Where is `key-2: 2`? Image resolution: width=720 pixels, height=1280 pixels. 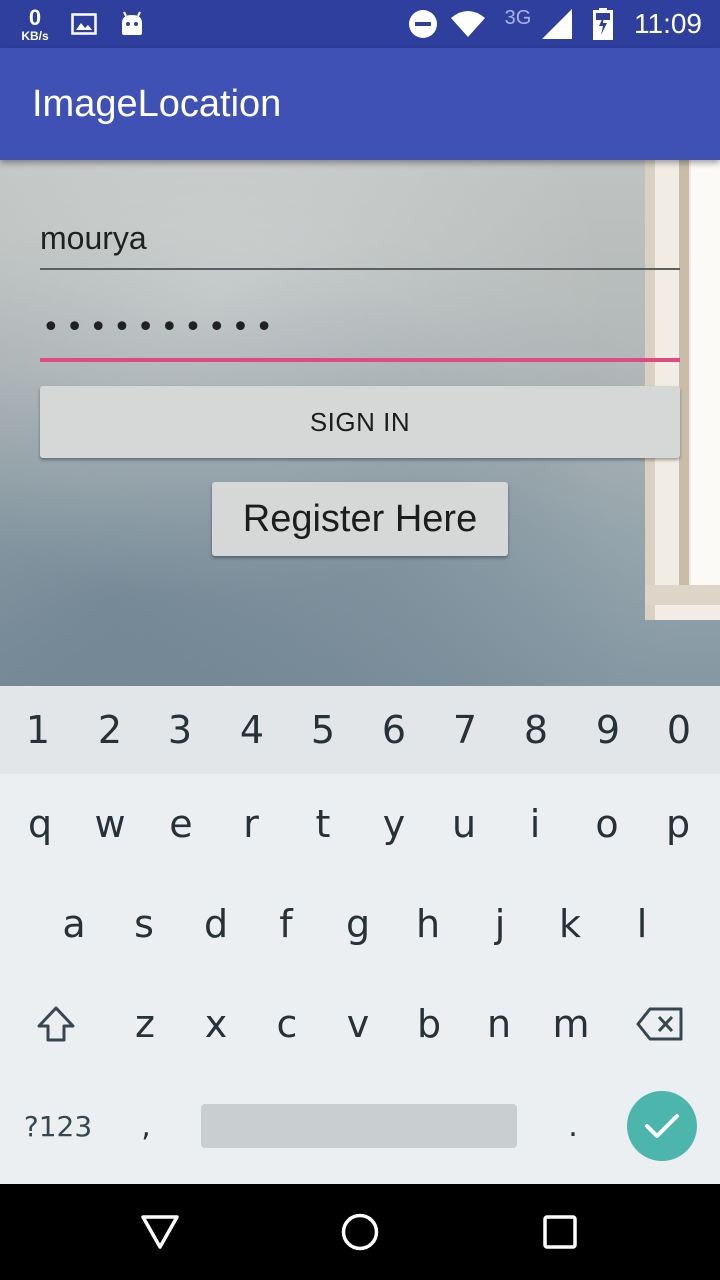 key-2: 2 is located at coordinates (110, 730).